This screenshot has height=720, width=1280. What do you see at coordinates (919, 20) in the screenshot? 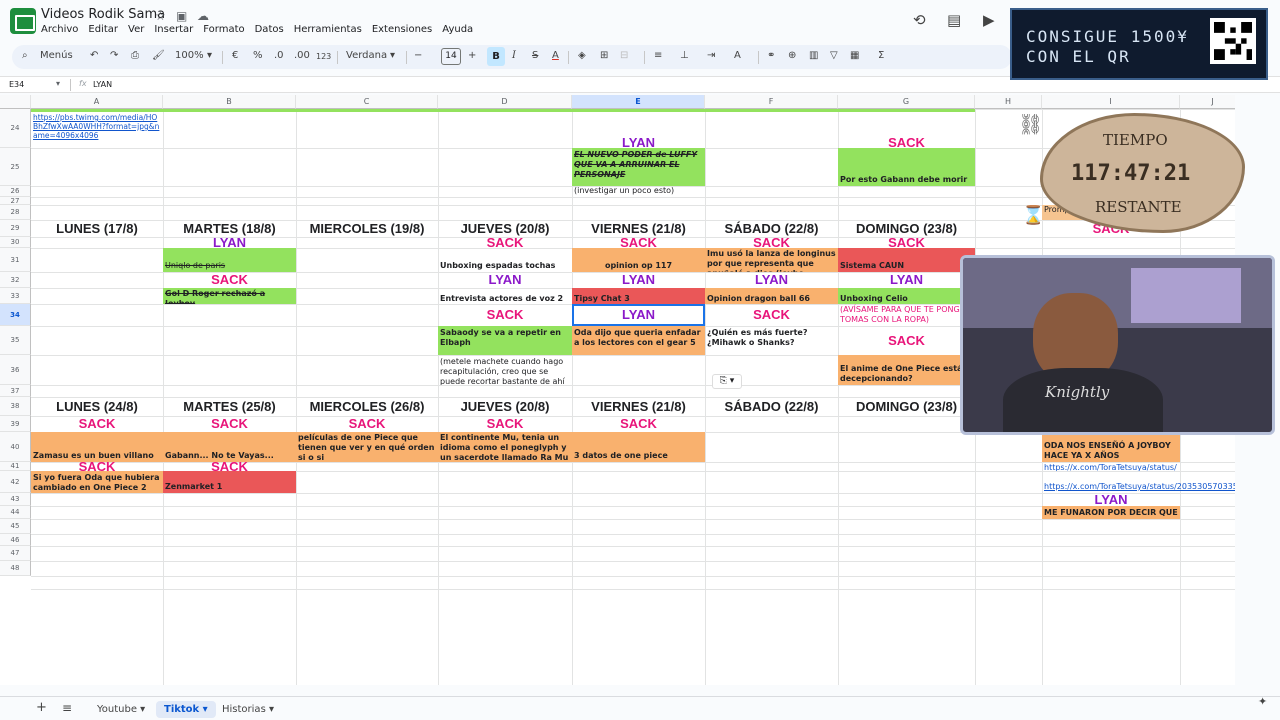
I see `history-icon: ⟲` at bounding box center [919, 20].